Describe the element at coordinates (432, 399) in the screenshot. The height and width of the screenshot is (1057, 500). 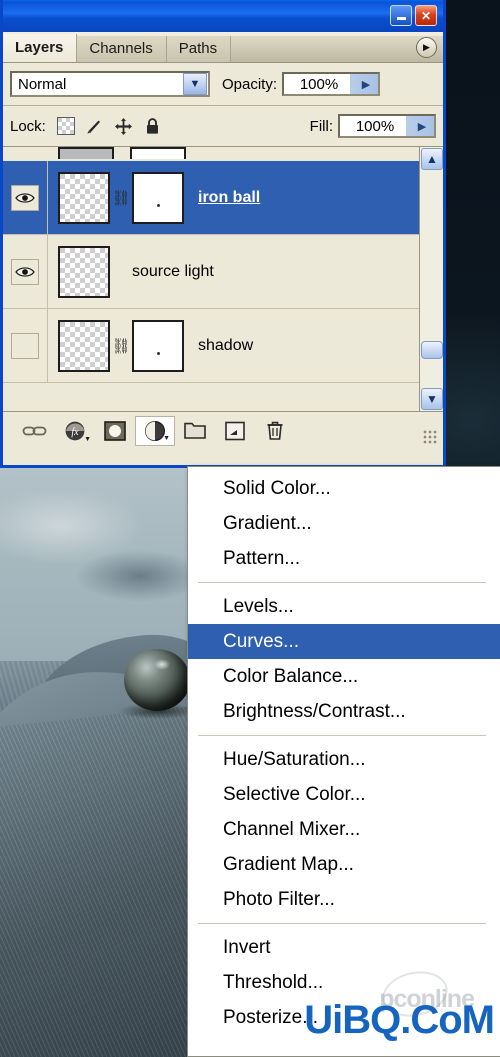
I see `scroll-down-arrow-icon: ▼` at that location.